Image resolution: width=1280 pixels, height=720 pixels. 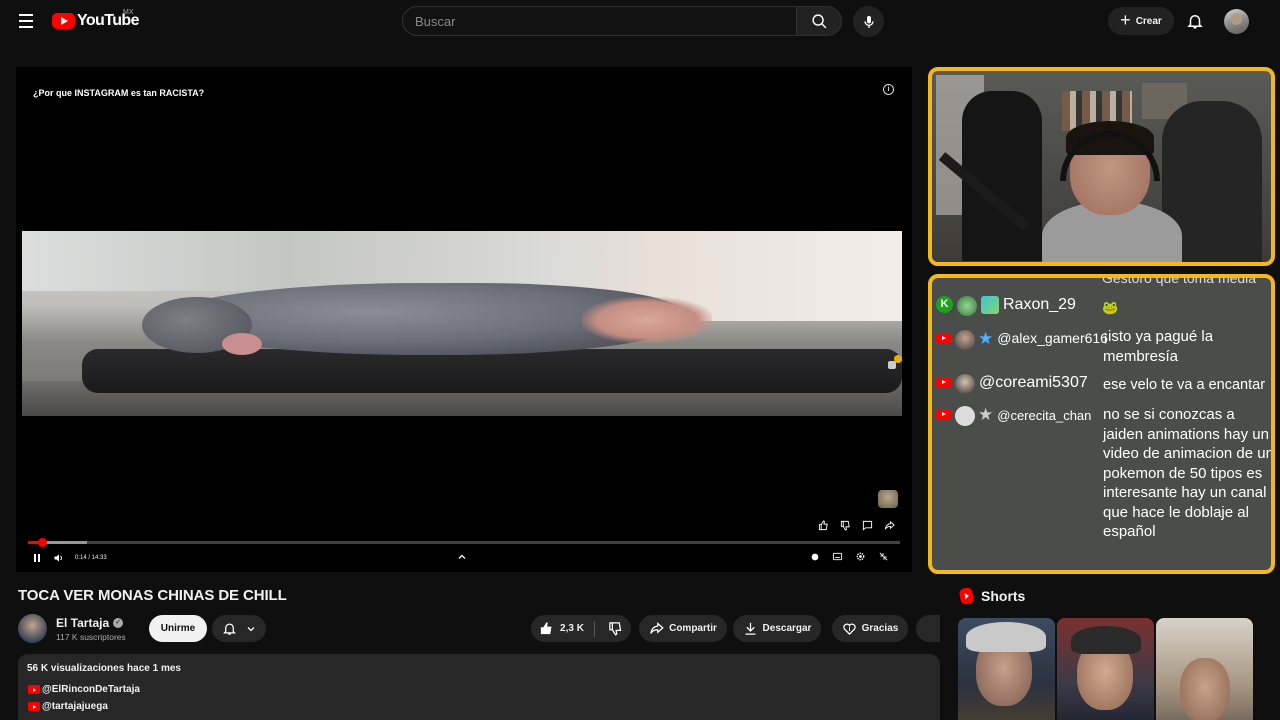 I want to click on verified-icon: ✓, so click(x=118, y=623).